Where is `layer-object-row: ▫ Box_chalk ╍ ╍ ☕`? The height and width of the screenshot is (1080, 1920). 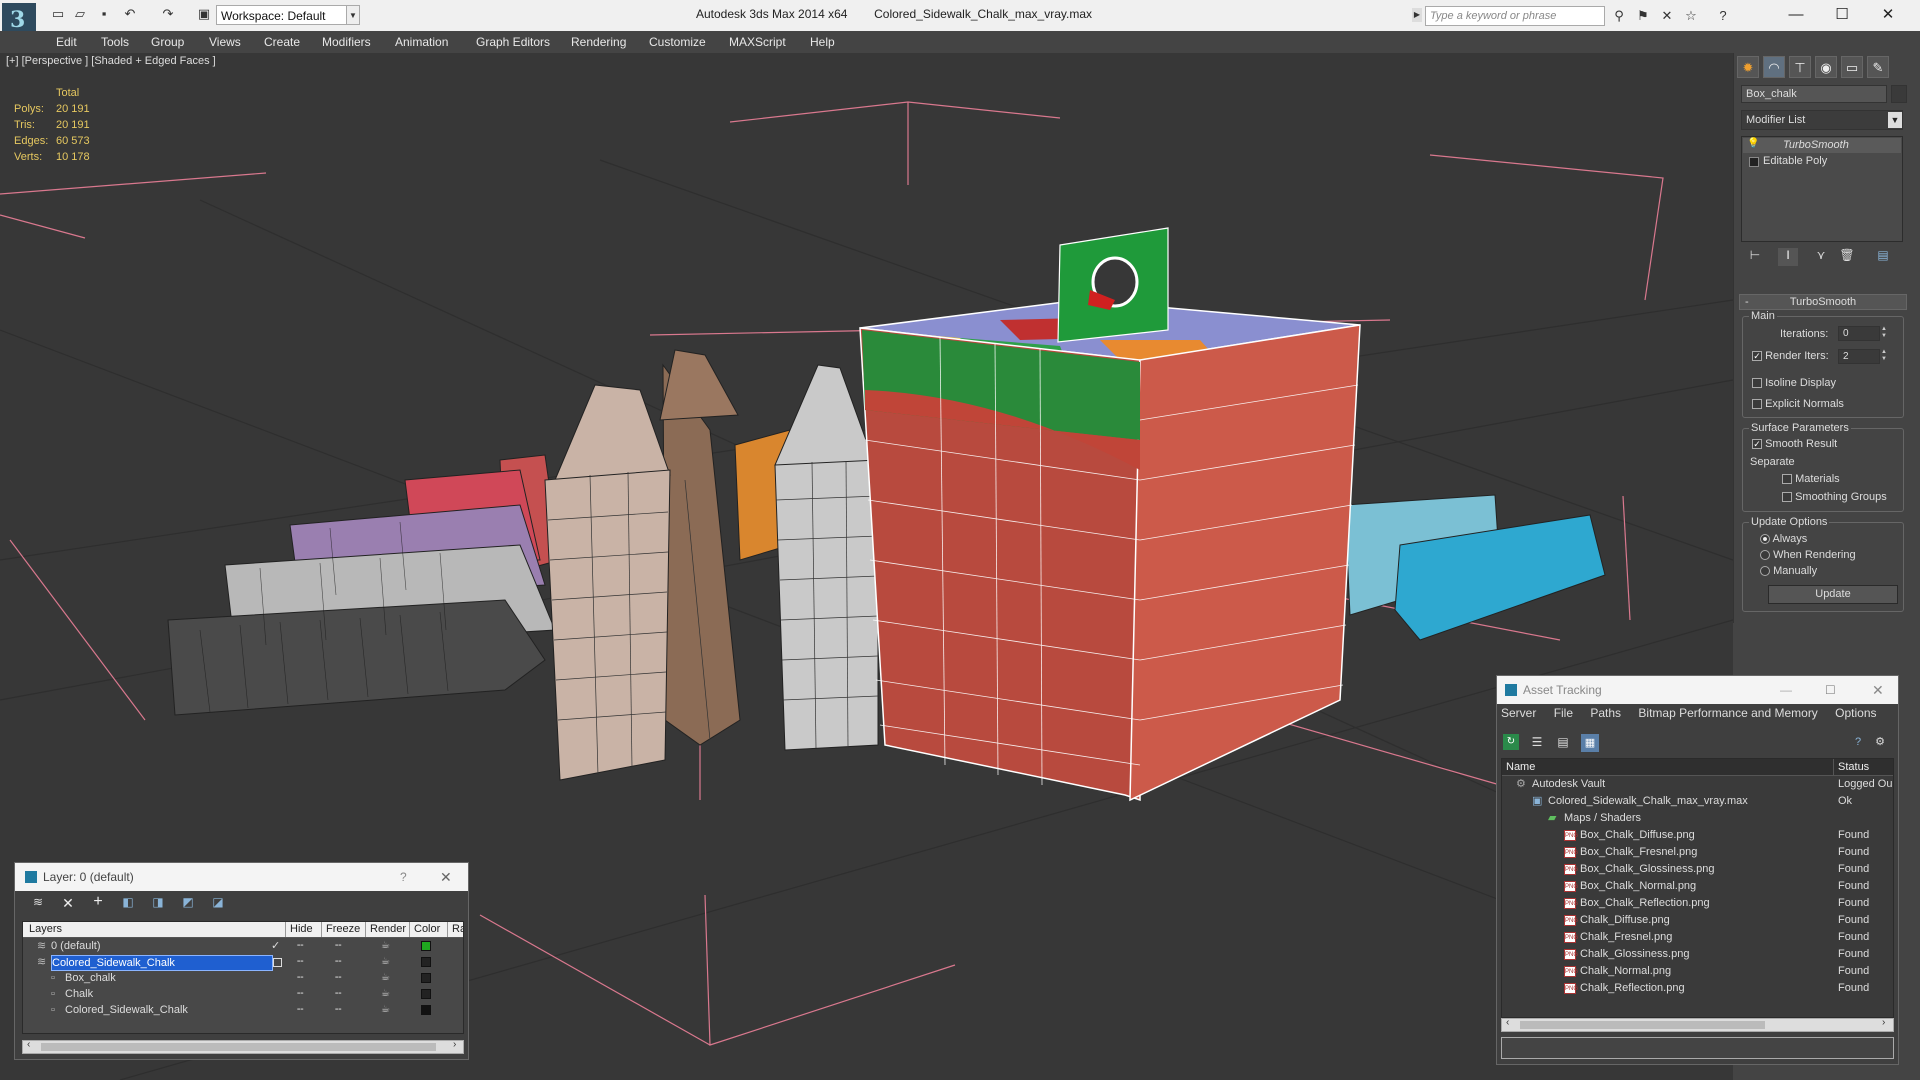 layer-object-row: ▫ Box_chalk ╍ ╍ ☕ is located at coordinates (243, 978).